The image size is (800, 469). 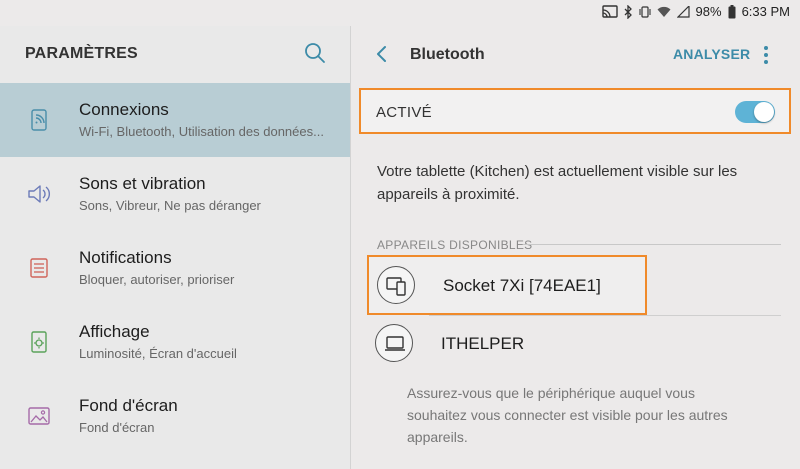 I want to click on vibrate-icon, so click(x=644, y=12).